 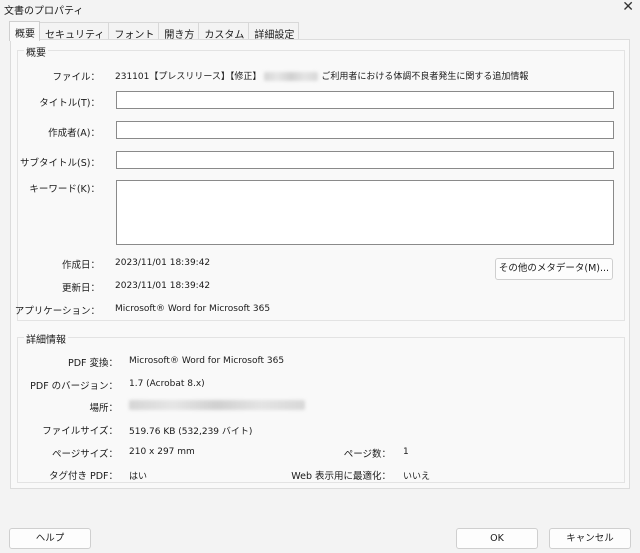 I want to click on file-value-prefix: 231101【プレスリリース】【修正】, so click(x=188, y=77).